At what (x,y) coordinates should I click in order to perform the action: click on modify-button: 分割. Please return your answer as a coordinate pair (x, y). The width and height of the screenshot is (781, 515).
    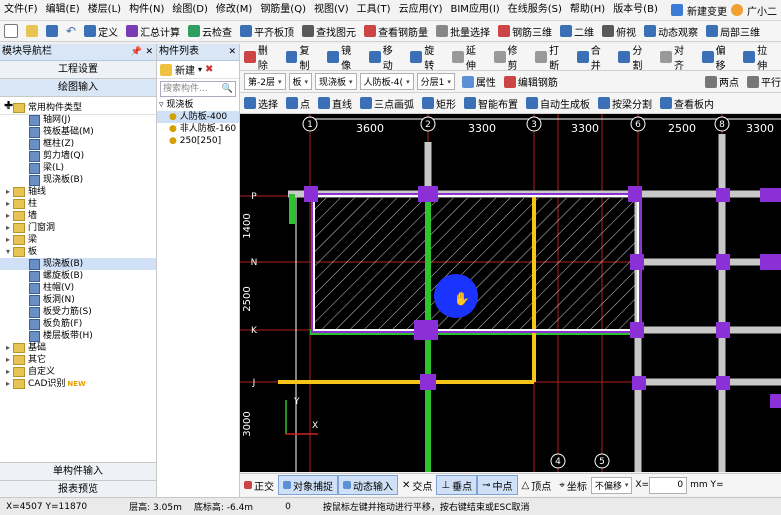
    Looking at the image, I should click on (635, 59).